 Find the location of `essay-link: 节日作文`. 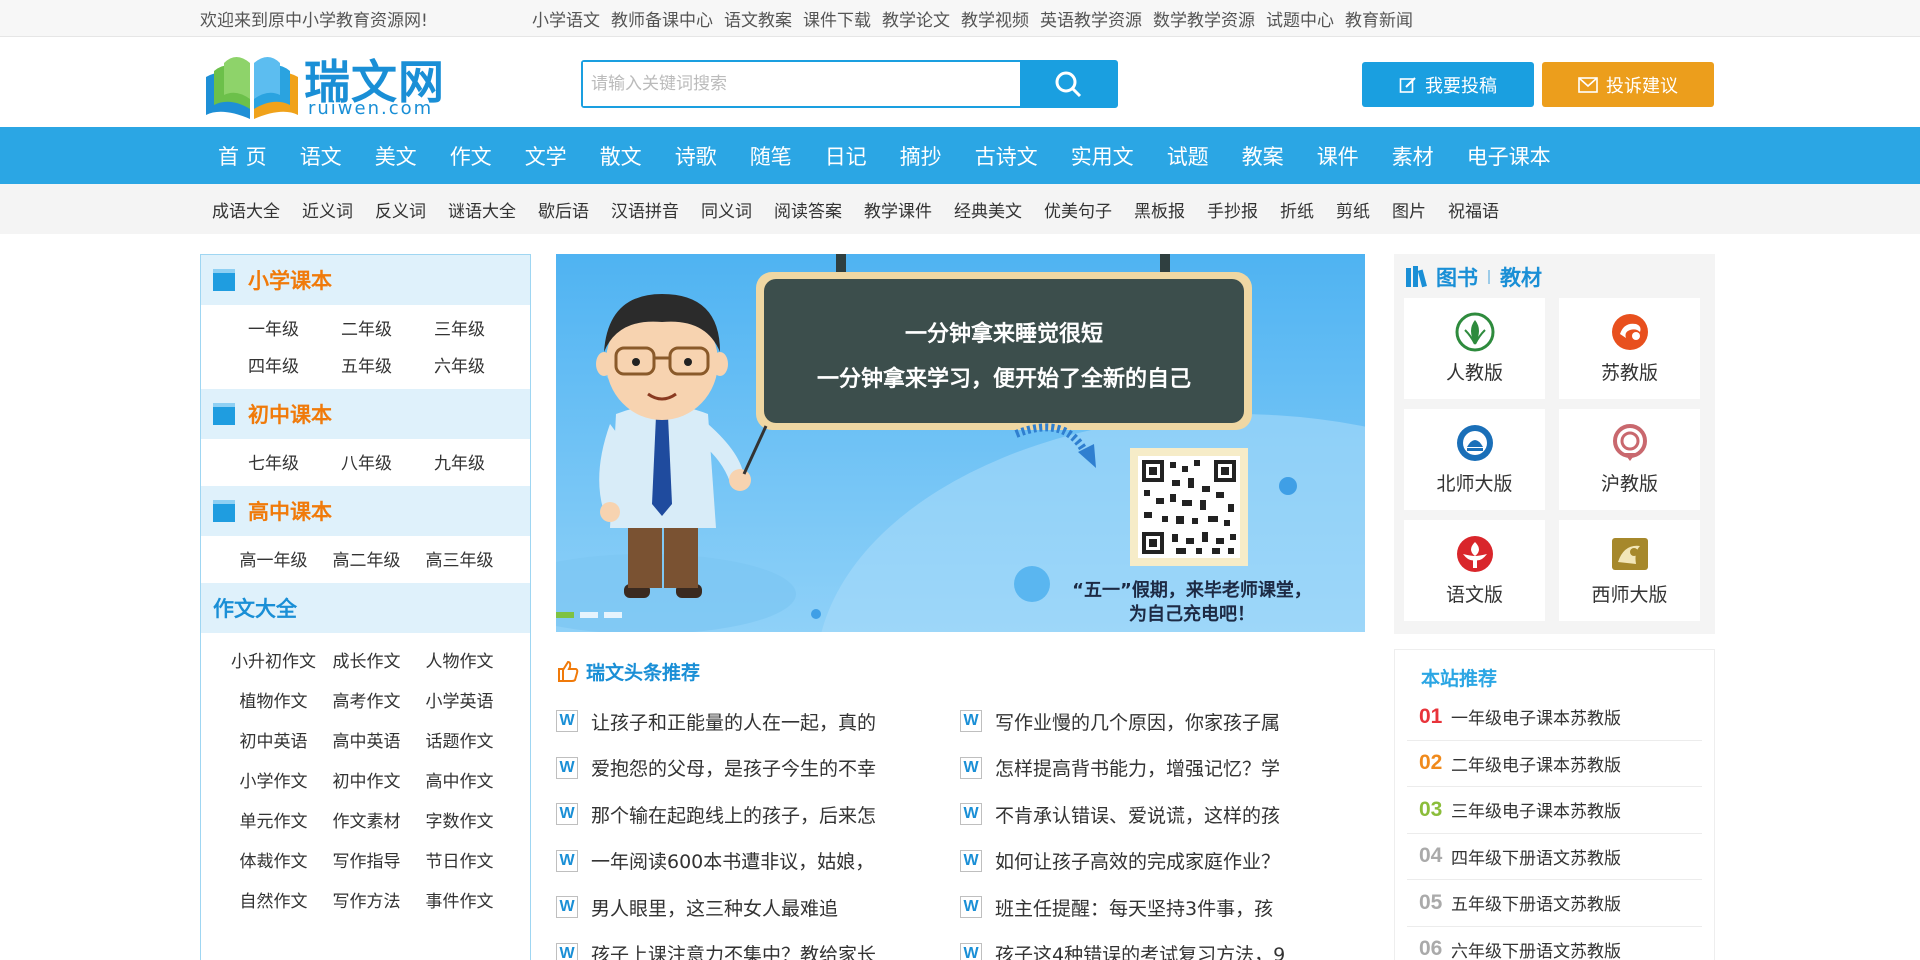

essay-link: 节日作文 is located at coordinates (459, 859).